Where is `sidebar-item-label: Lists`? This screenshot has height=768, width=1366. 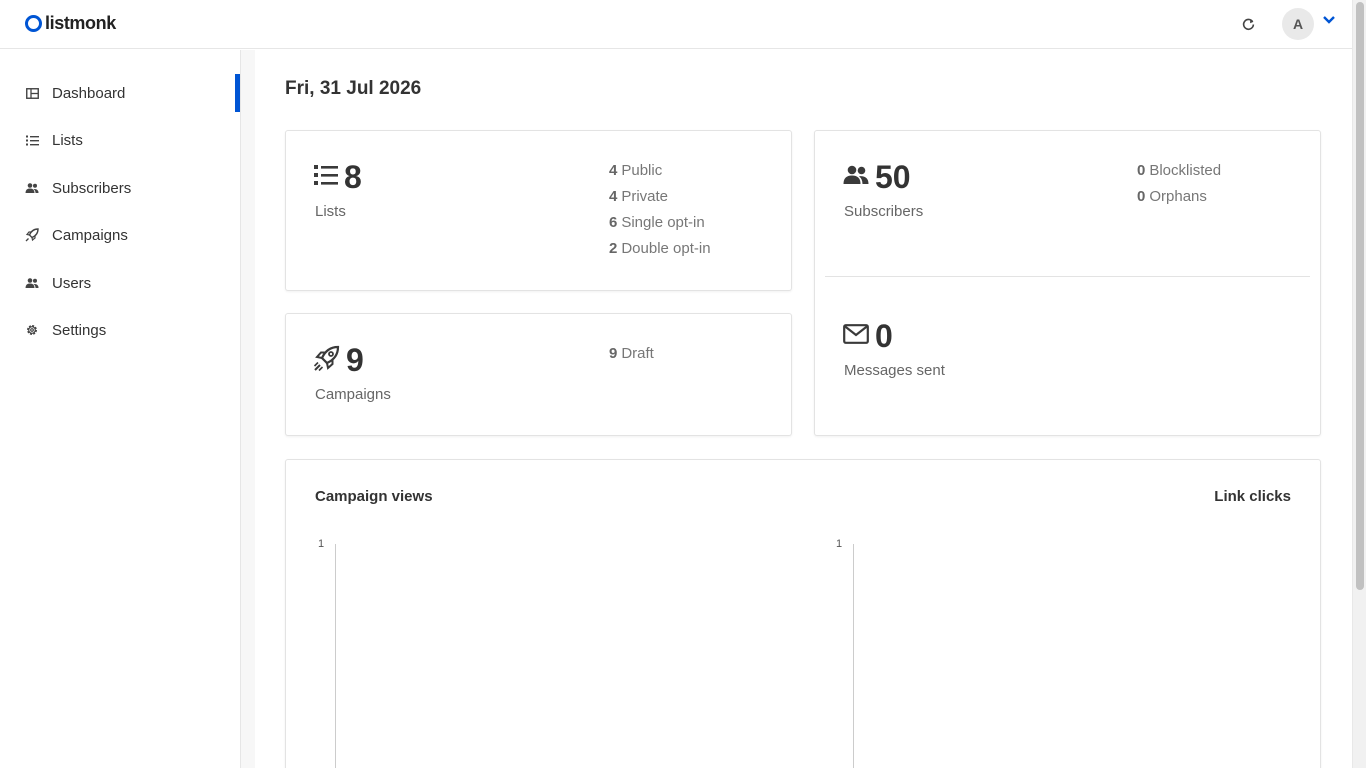 sidebar-item-label: Lists is located at coordinates (67, 140).